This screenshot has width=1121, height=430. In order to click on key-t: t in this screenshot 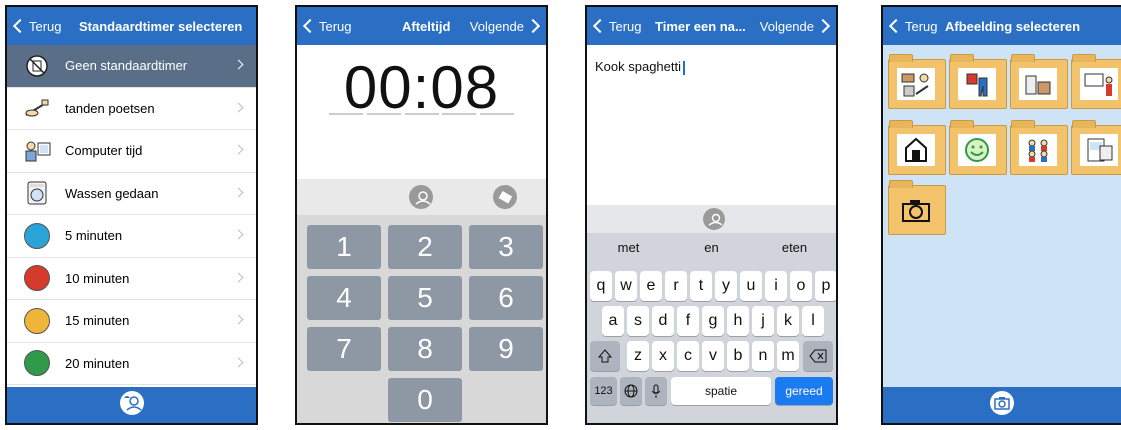, I will do `click(701, 286)`.